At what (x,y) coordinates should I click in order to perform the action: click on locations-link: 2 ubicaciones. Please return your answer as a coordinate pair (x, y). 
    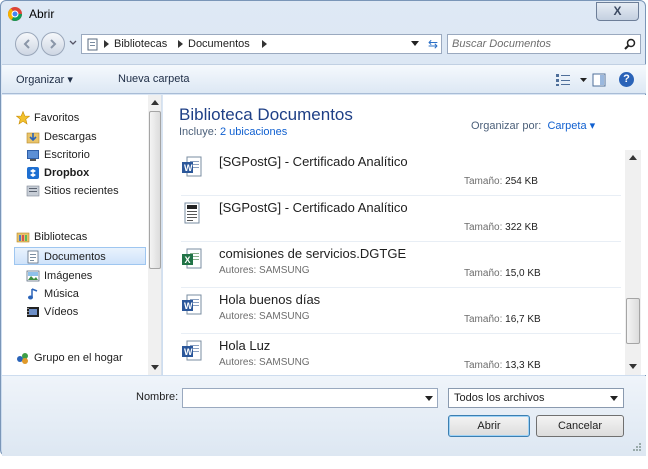
    Looking at the image, I should click on (253, 132).